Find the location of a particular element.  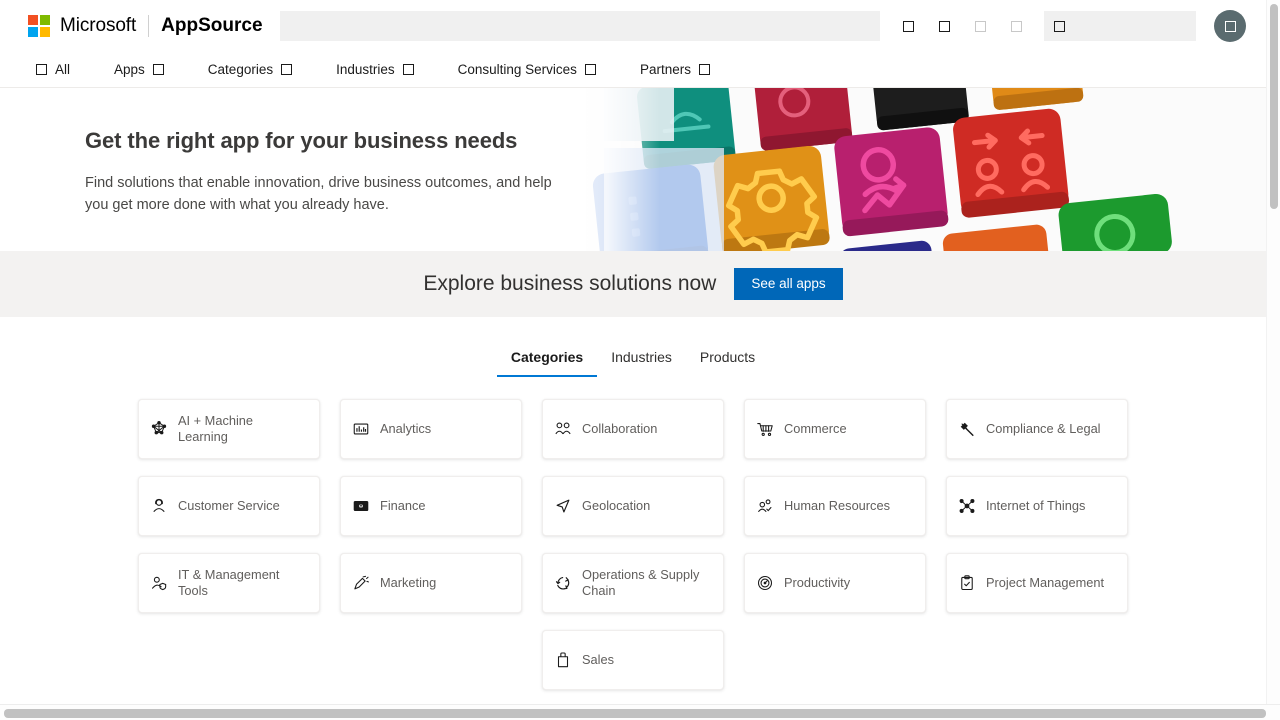

category-card-label: AI + Machine Learning is located at coordinates (216, 428).